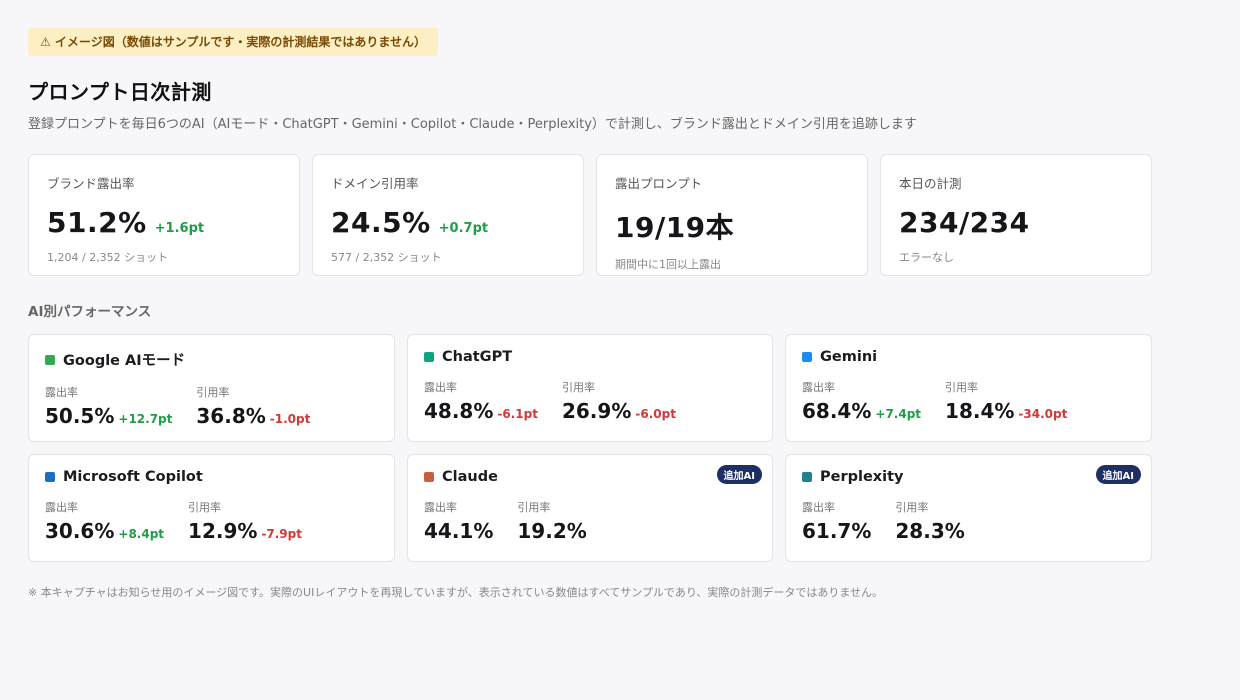  I want to click on kpi-delta: +1.6pt, so click(179, 228).